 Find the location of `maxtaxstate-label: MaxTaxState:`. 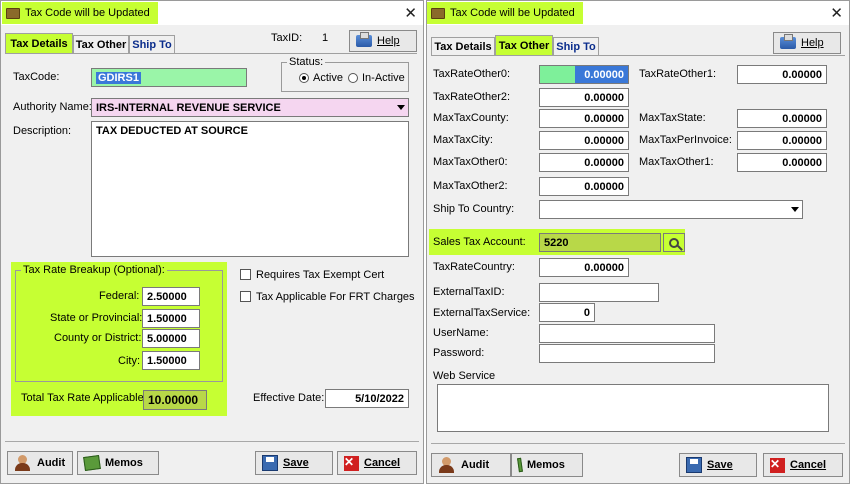

maxtaxstate-label: MaxTaxState: is located at coordinates (672, 118).